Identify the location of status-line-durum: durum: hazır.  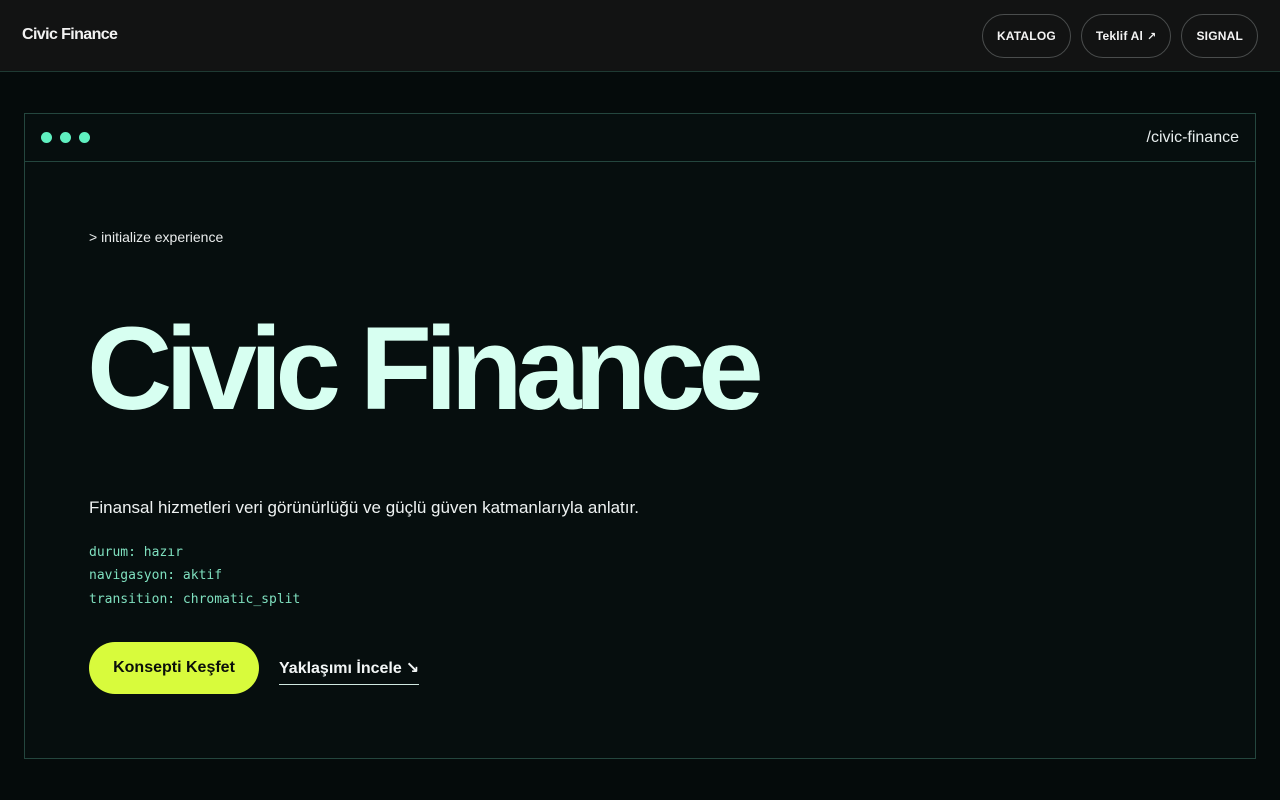
(136, 552).